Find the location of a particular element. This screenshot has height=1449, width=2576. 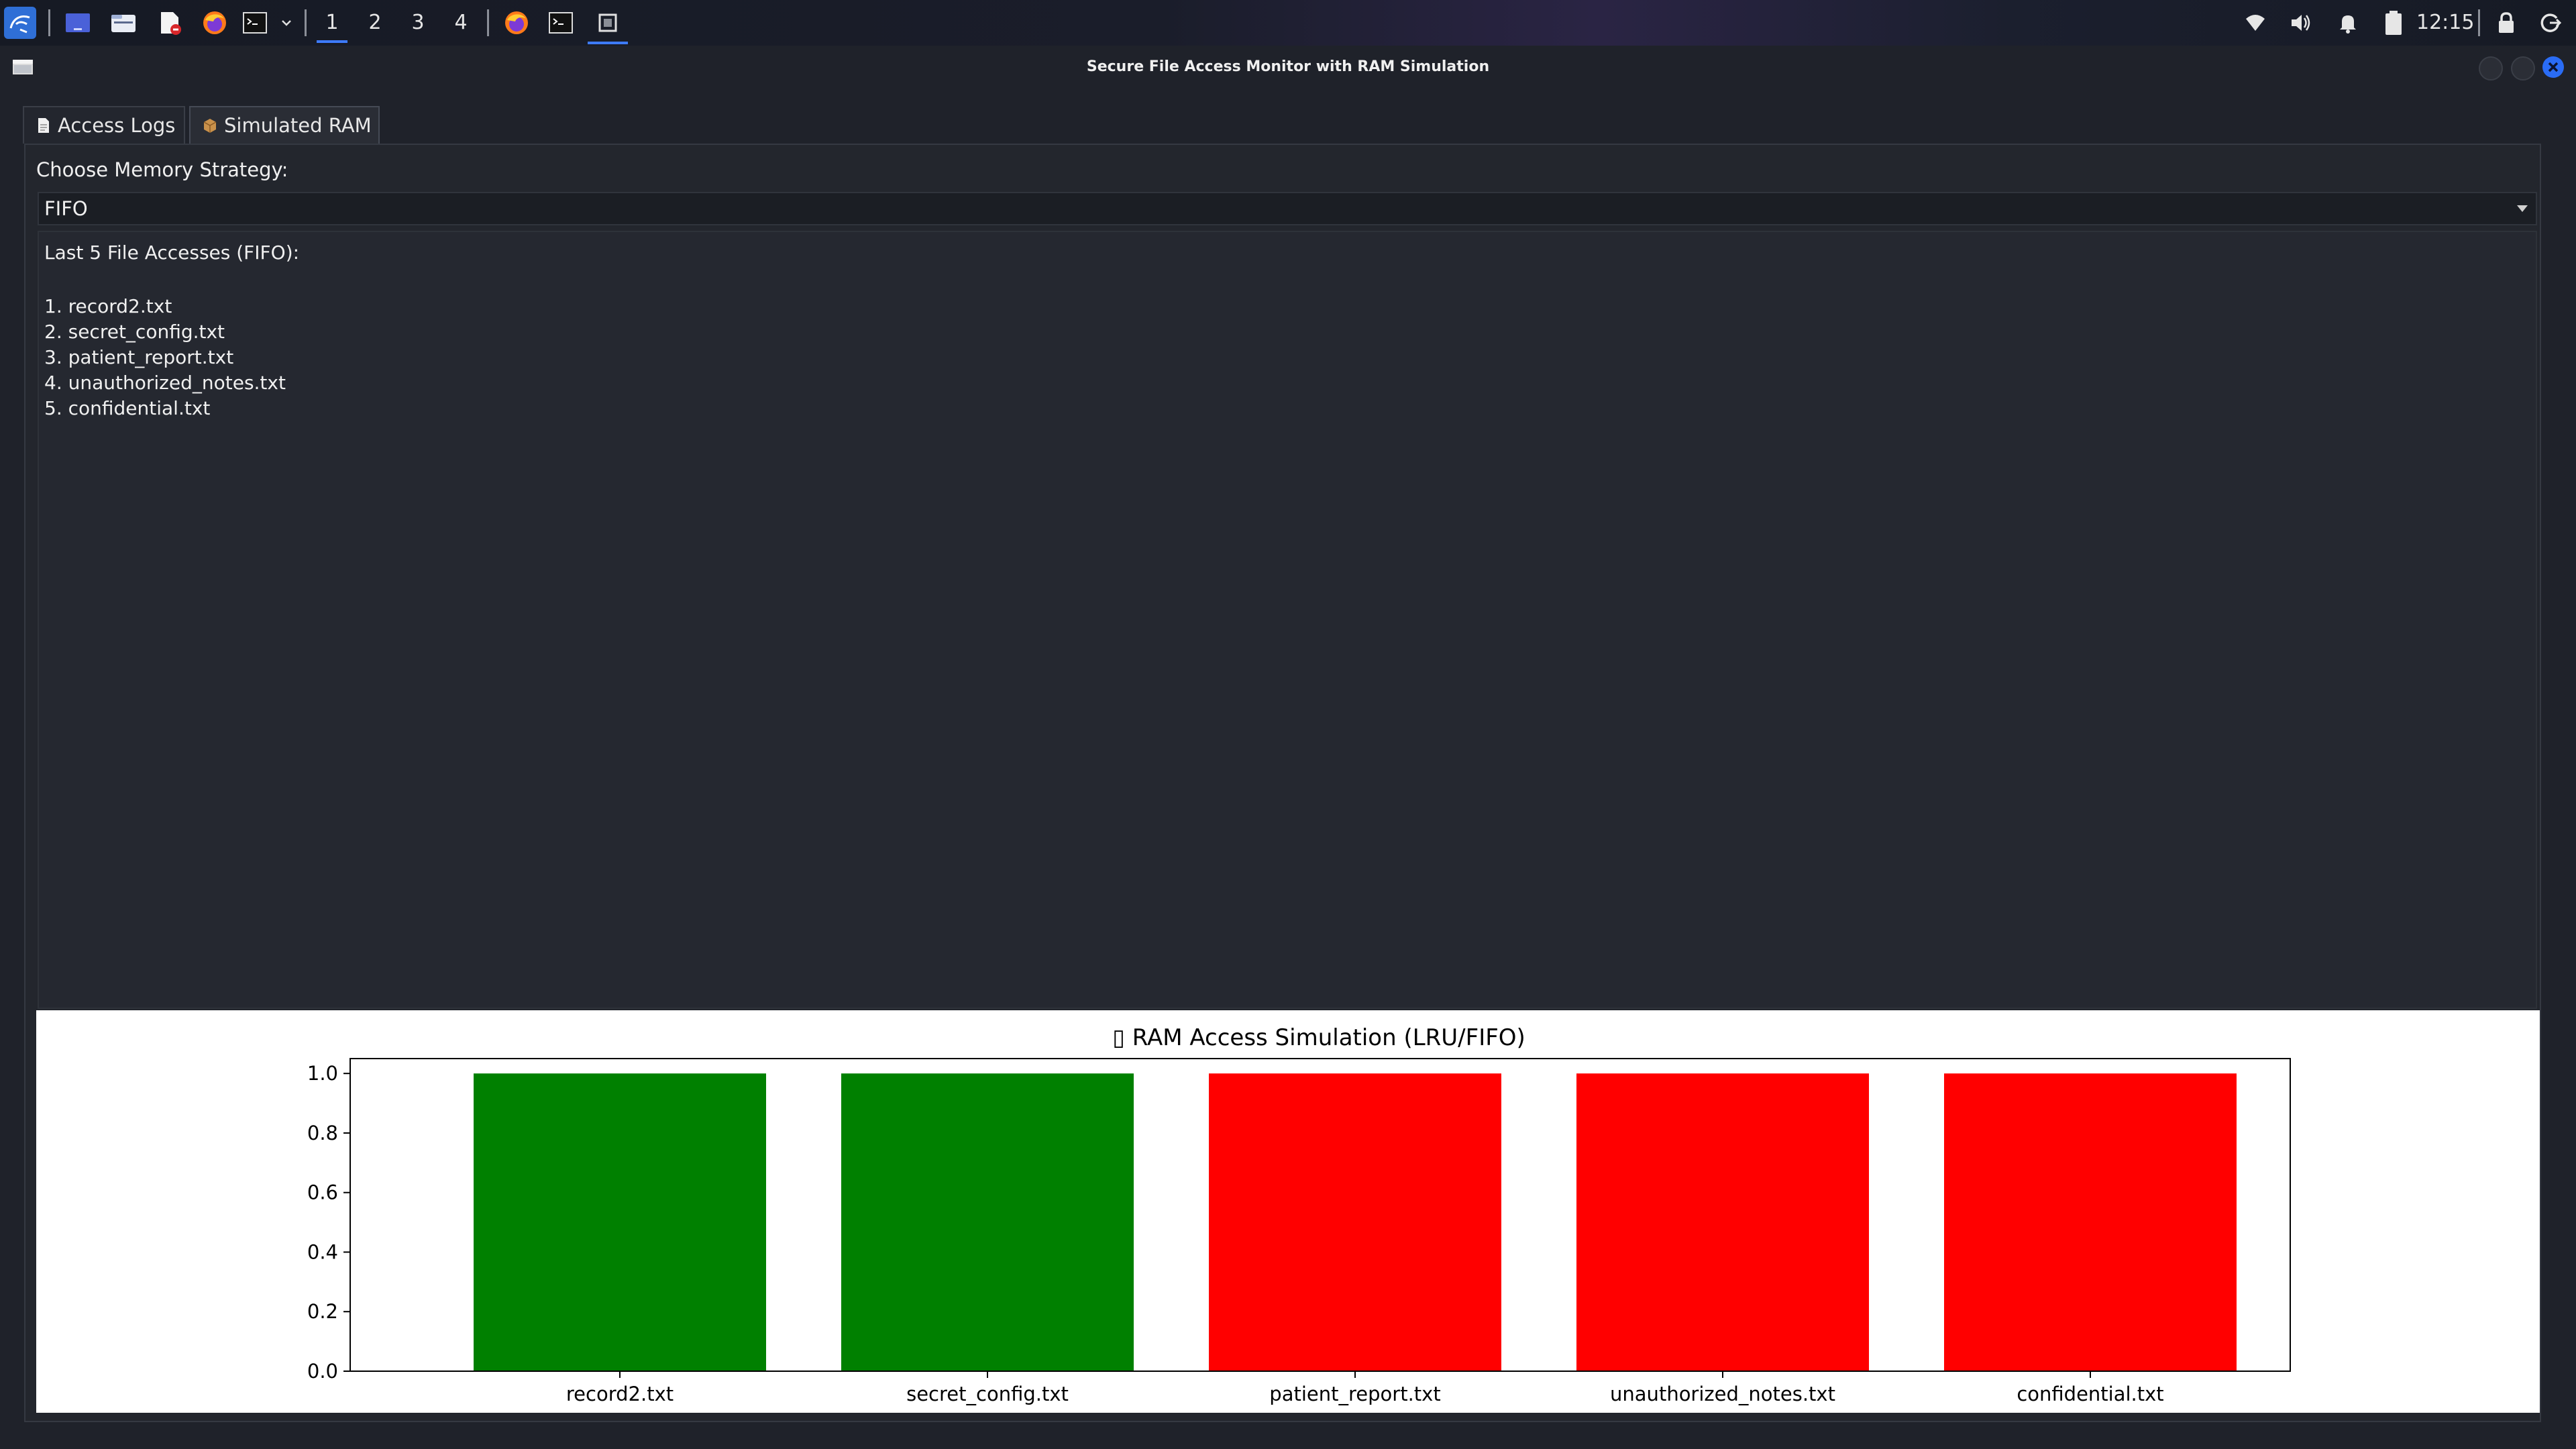

list-item: 2. secret_config.txt is located at coordinates (134, 332).